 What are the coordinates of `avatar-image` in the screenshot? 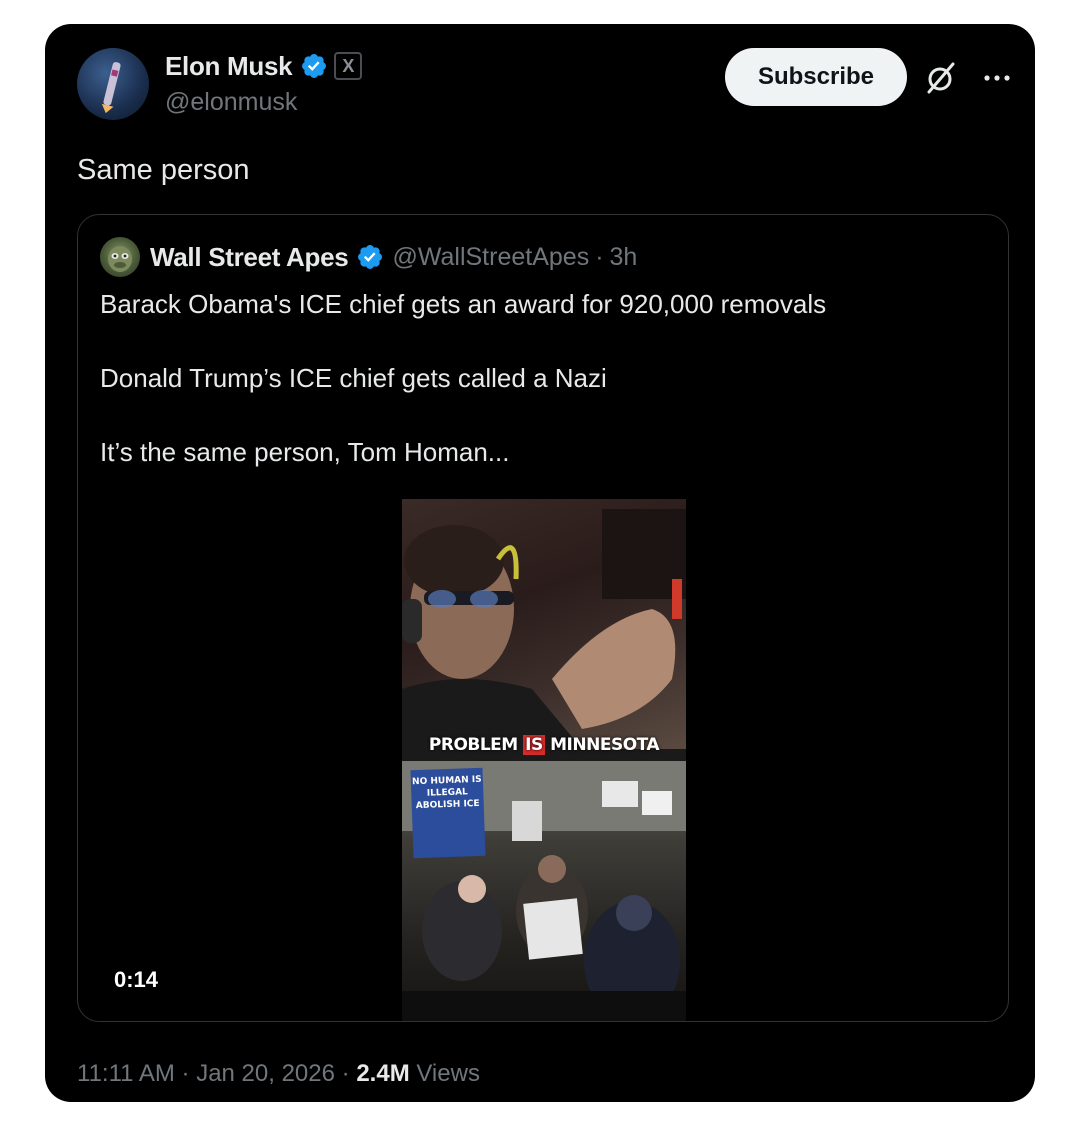 It's located at (111, 88).